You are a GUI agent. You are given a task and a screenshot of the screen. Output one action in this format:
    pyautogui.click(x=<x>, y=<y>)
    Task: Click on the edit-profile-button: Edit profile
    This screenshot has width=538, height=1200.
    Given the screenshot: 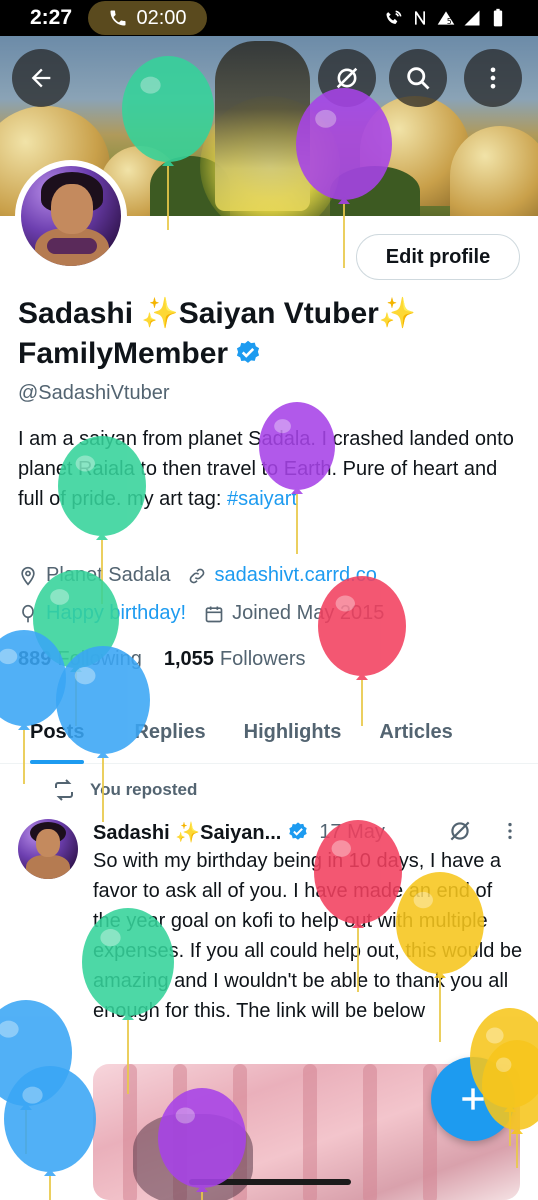 What is the action you would take?
    pyautogui.click(x=438, y=257)
    